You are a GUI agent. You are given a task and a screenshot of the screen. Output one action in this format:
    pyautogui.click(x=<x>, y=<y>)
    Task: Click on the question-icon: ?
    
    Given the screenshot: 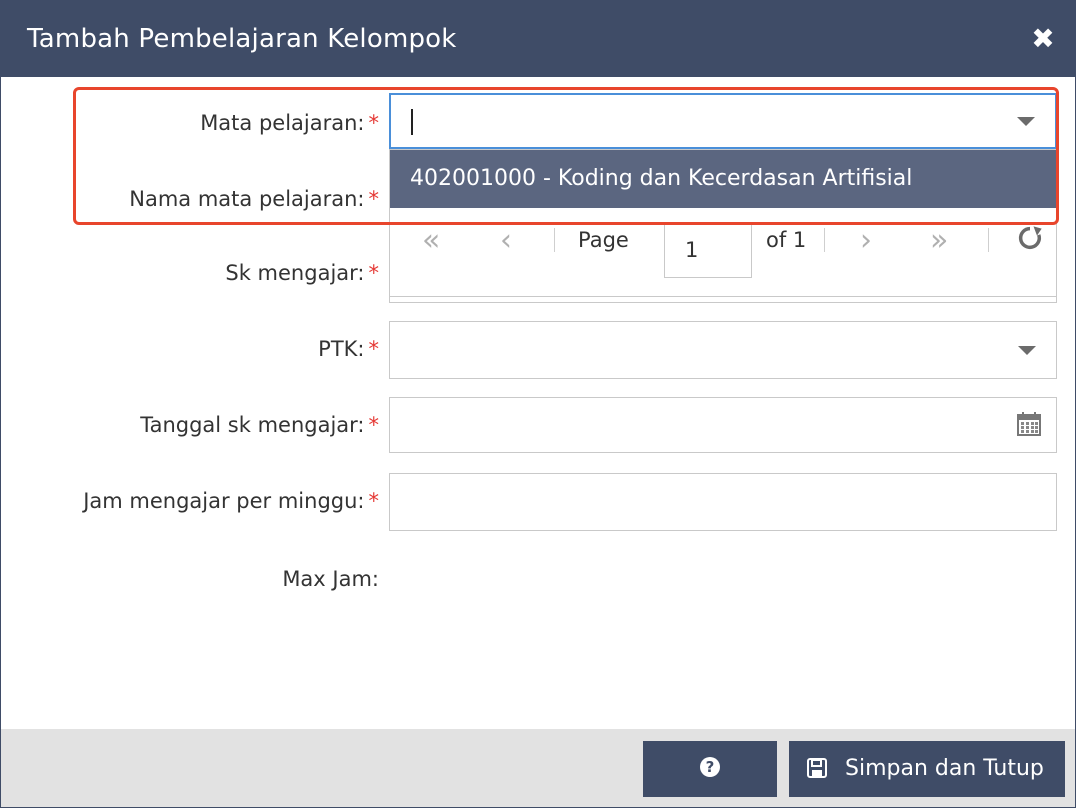 What is the action you would take?
    pyautogui.click(x=710, y=767)
    